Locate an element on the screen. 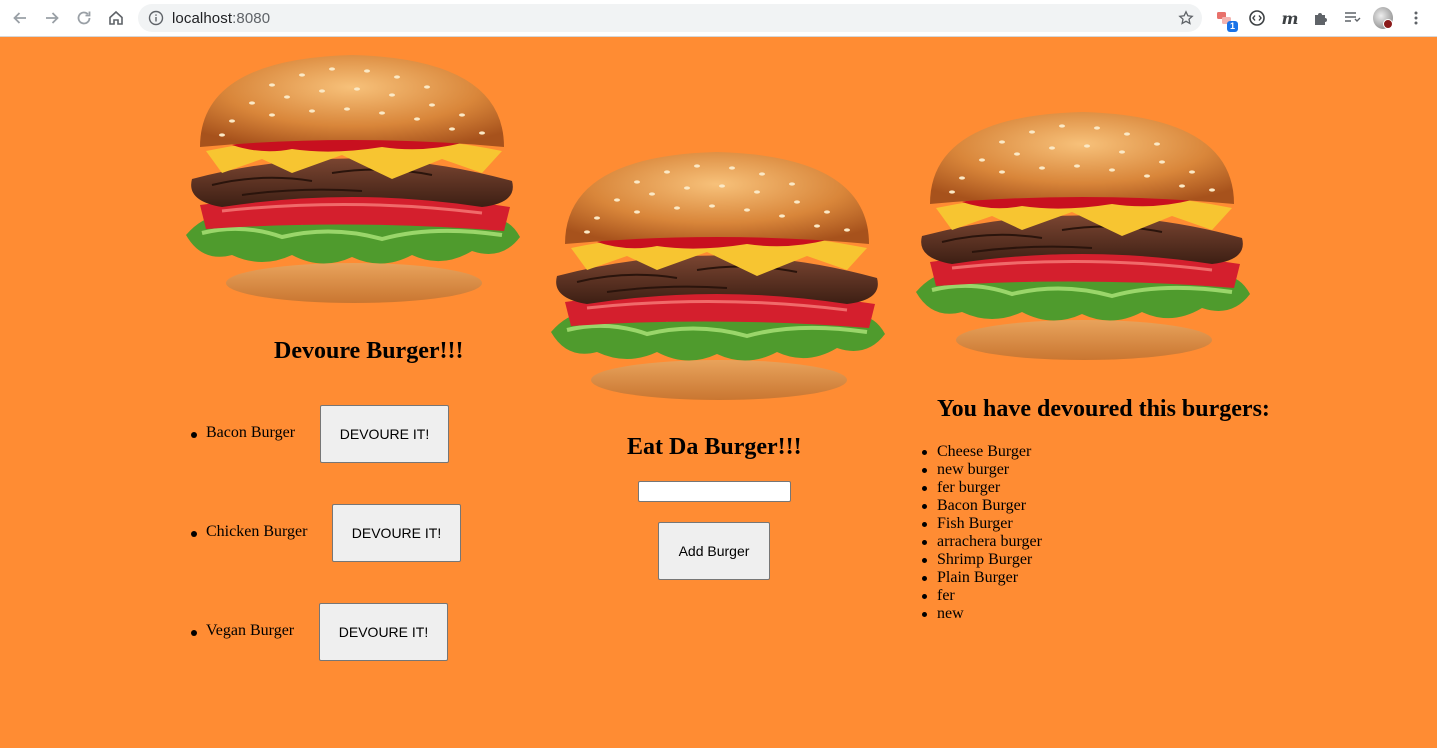 The width and height of the screenshot is (1437, 748). burger-name: Chicken Burger is located at coordinates (257, 531).